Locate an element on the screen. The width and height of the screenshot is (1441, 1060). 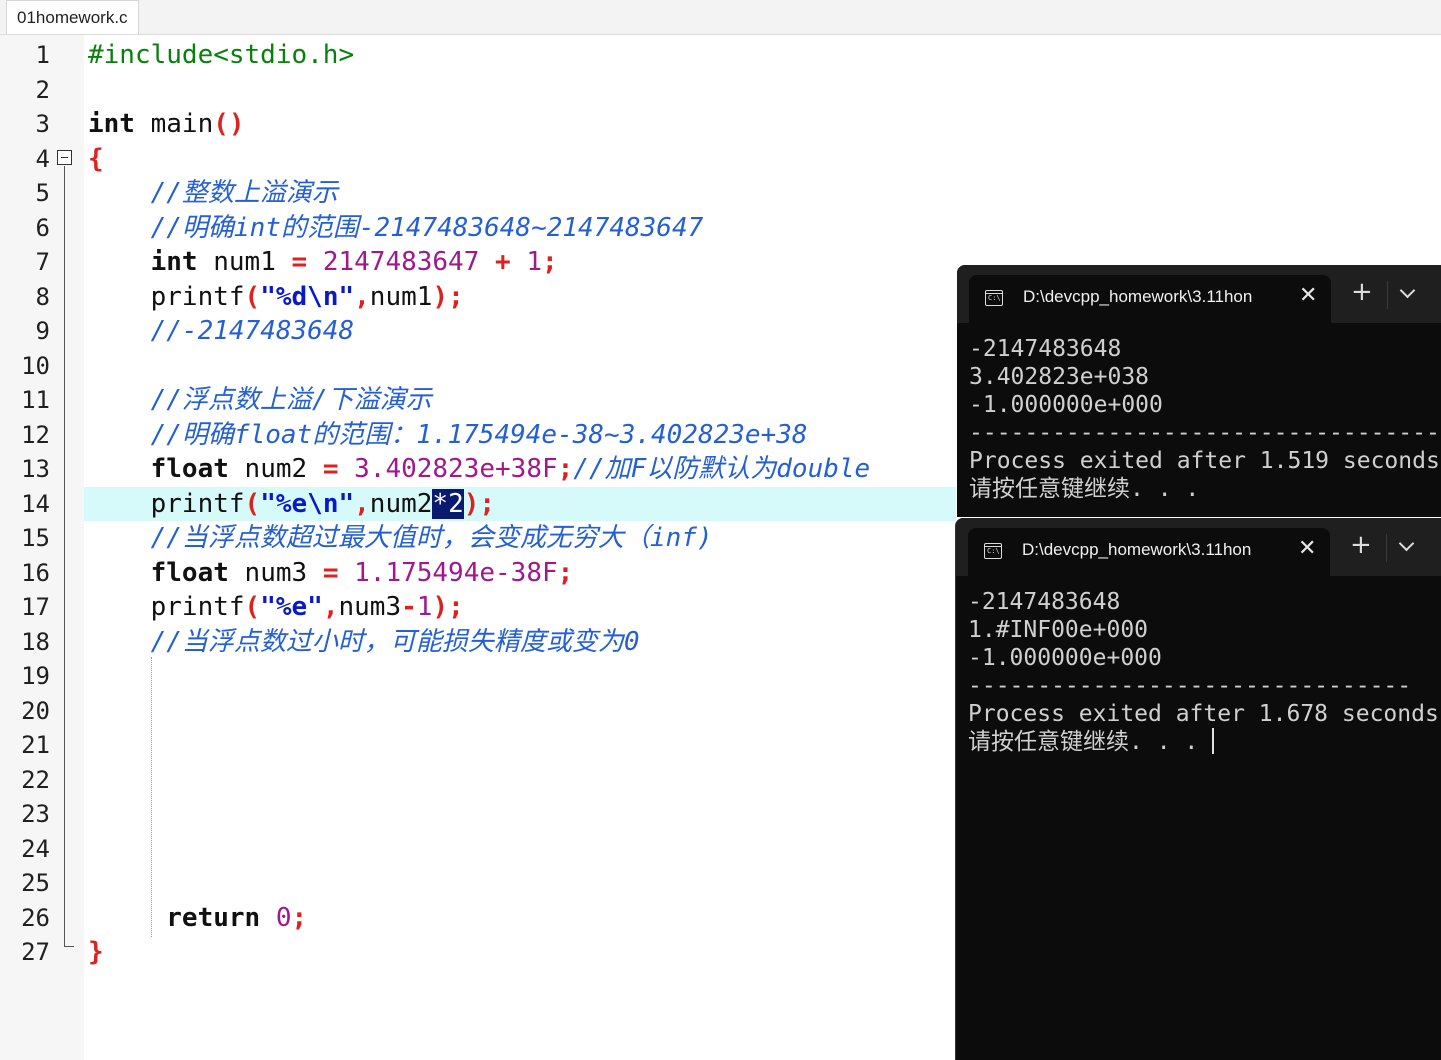
code-line-9: //-2147483648 is located at coordinates (252, 331).